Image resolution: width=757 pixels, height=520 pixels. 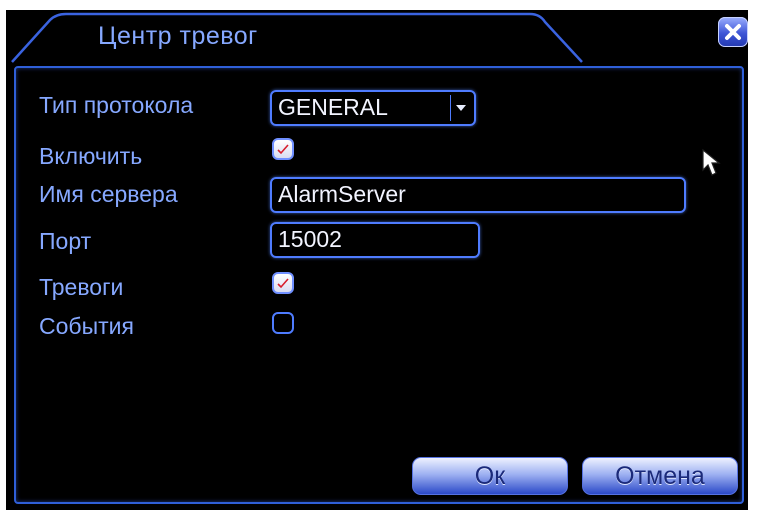 I want to click on protocol-type-label: Тип протокола, so click(x=116, y=105).